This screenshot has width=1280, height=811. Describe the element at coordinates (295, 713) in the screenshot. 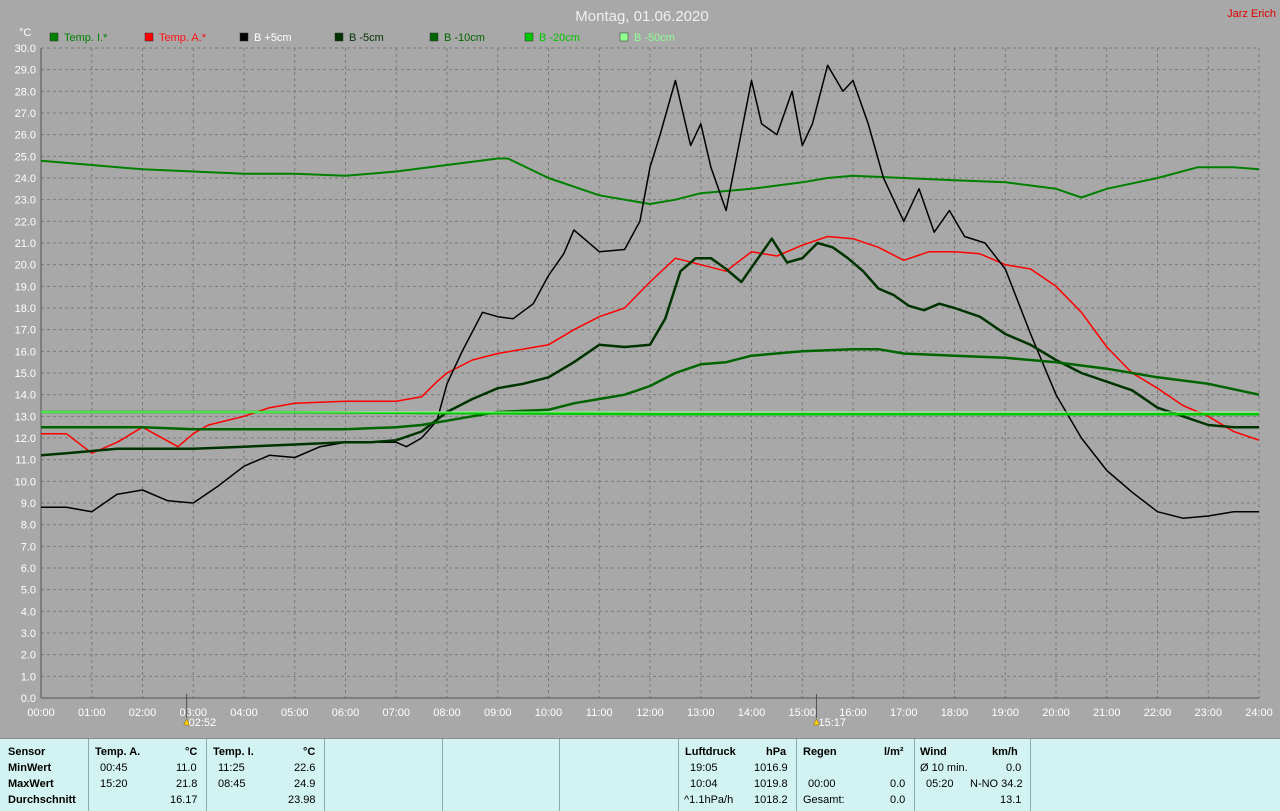

I see `x-tick-label: 05:00` at that location.